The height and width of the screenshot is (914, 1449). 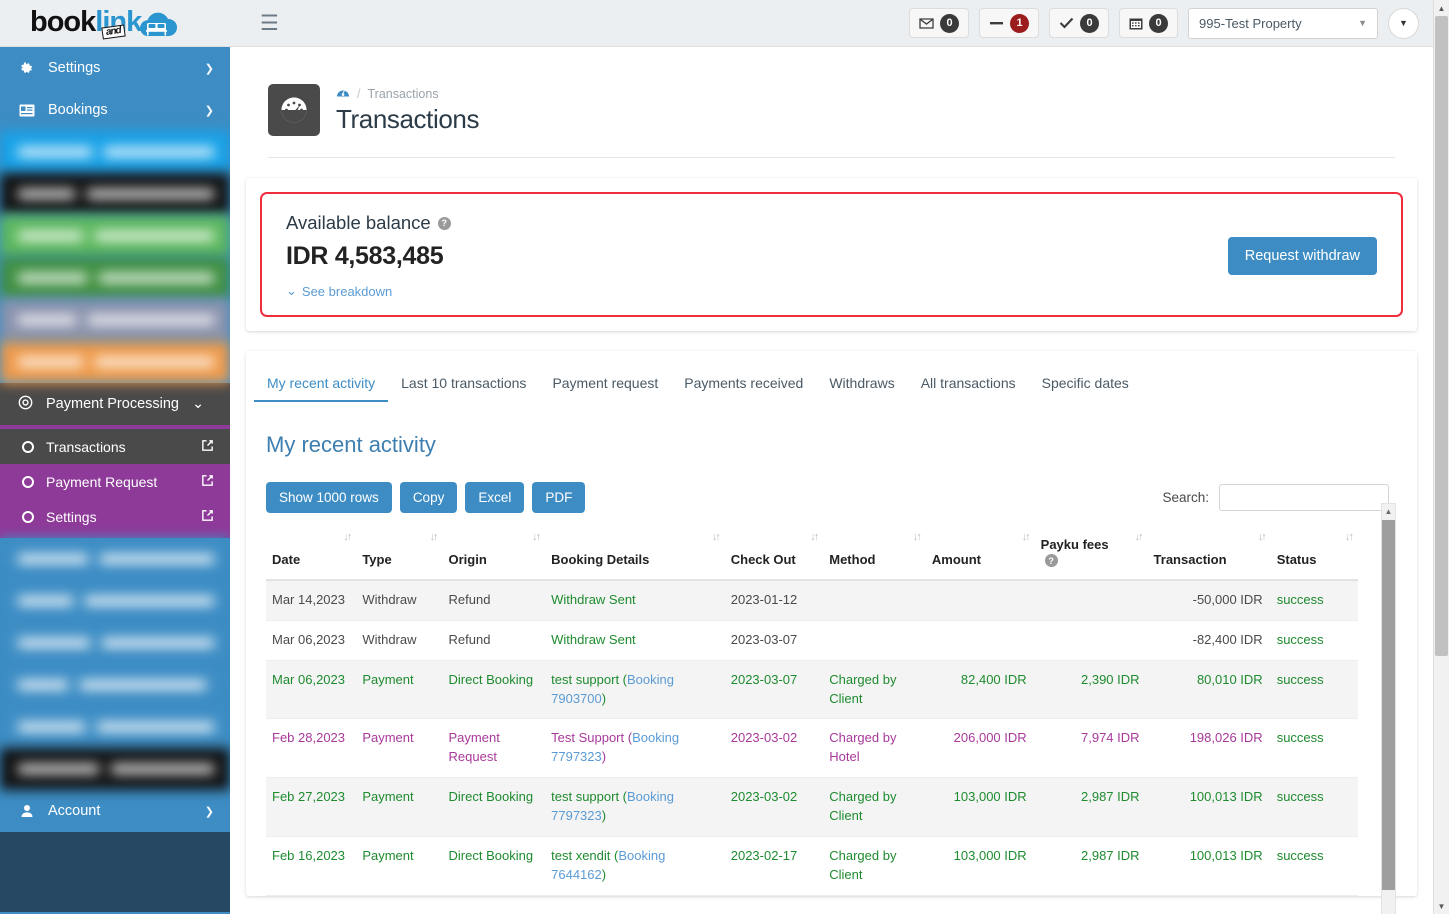 What do you see at coordinates (743, 383) in the screenshot?
I see `tab-payments-received: Payments received` at bounding box center [743, 383].